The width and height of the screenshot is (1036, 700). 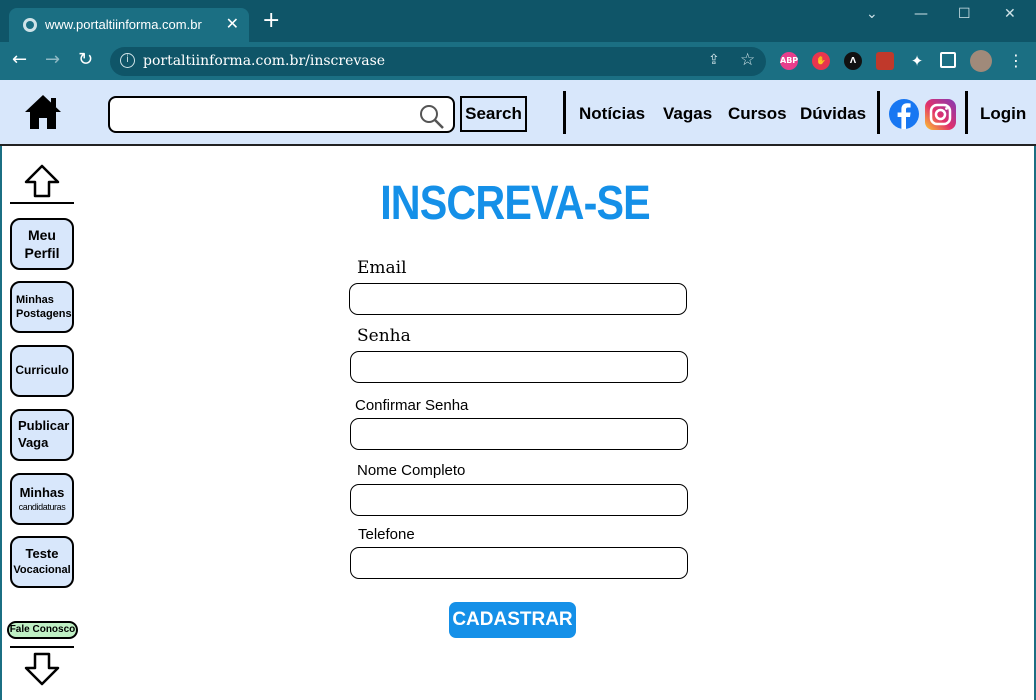 What do you see at coordinates (42, 253) in the screenshot?
I see `sidebar-item-label: Perfil` at bounding box center [42, 253].